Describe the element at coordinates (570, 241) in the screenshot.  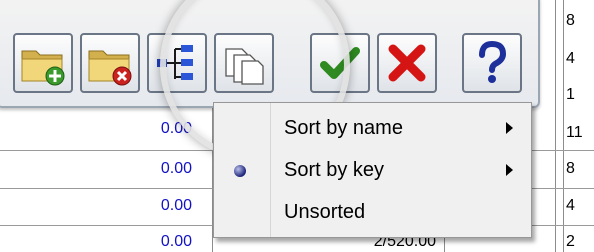
I see `cell-value: 2` at that location.